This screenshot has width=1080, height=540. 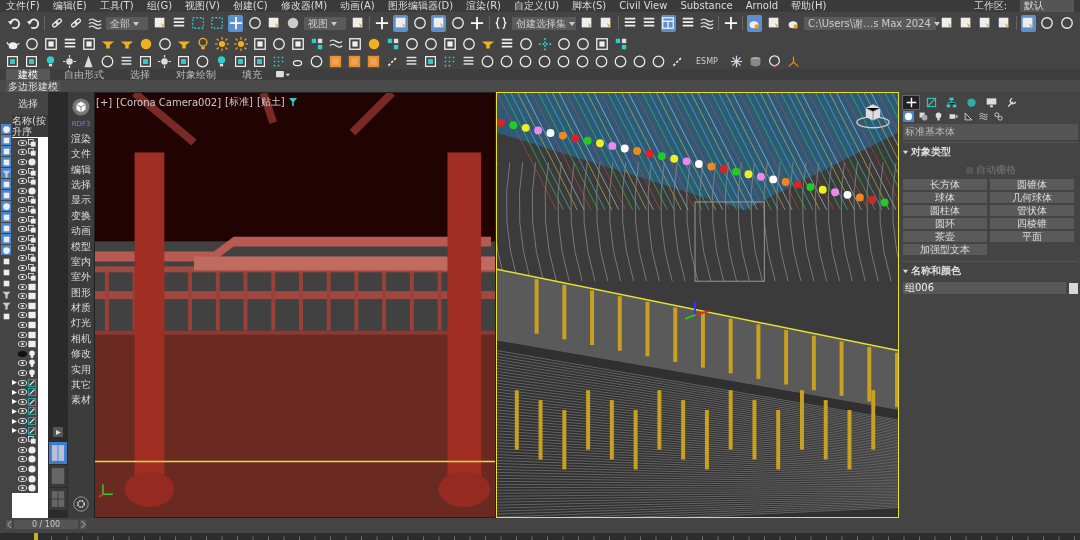 I want to click on viewport-label-menu: [+], so click(x=104, y=102).